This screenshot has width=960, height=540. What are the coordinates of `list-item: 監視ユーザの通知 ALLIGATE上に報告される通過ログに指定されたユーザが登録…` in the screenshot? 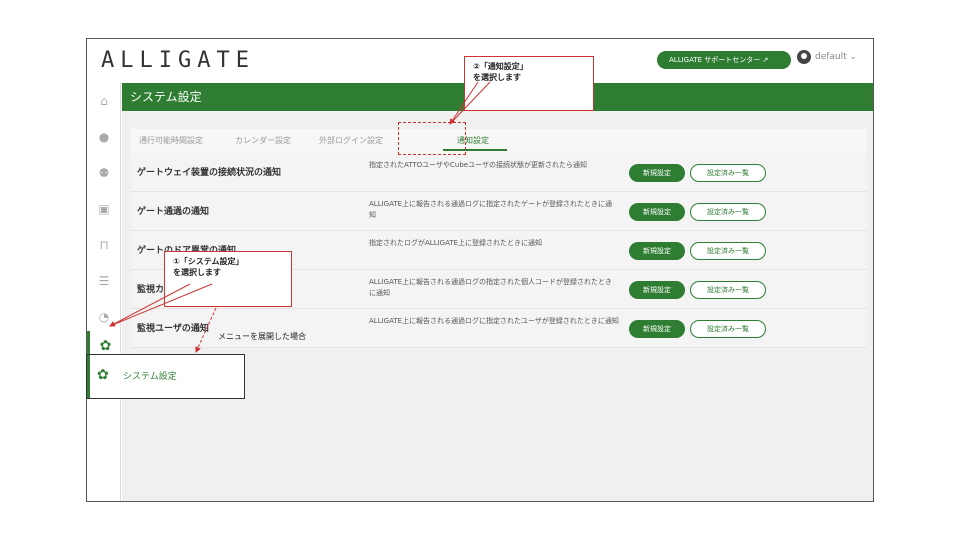 It's located at (499, 328).